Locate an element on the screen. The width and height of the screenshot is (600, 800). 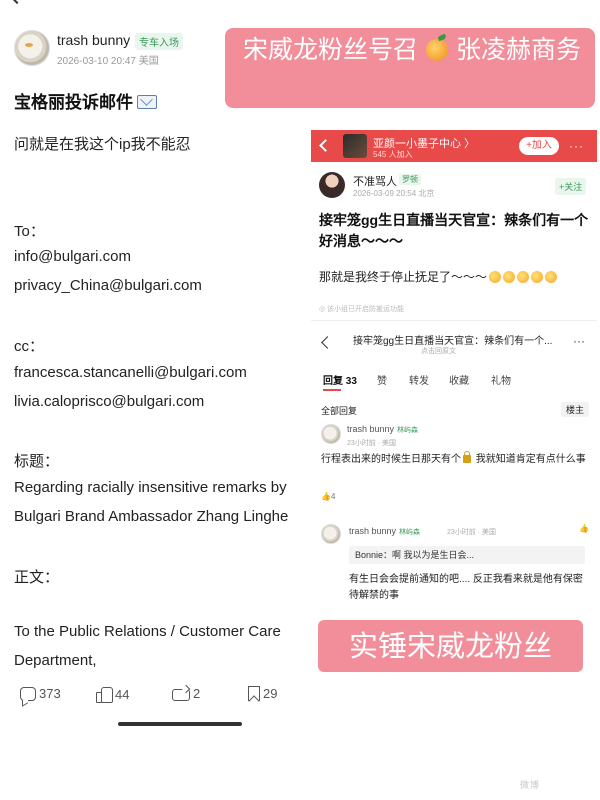
watermark: 微博 is located at coordinates (530, 785).